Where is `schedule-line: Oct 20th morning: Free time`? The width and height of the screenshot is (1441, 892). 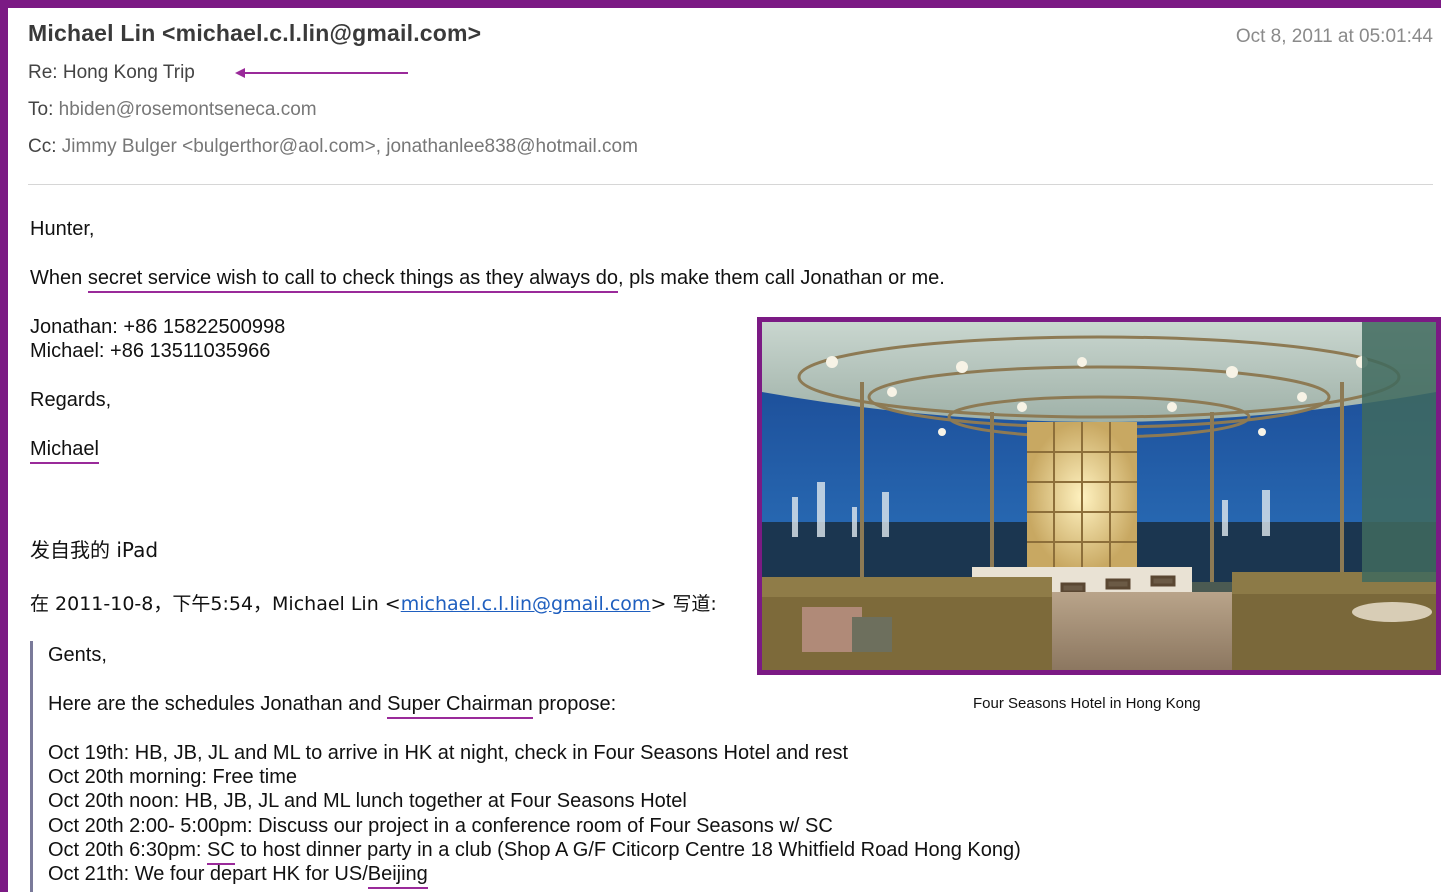 schedule-line: Oct 20th morning: Free time is located at coordinates (172, 777).